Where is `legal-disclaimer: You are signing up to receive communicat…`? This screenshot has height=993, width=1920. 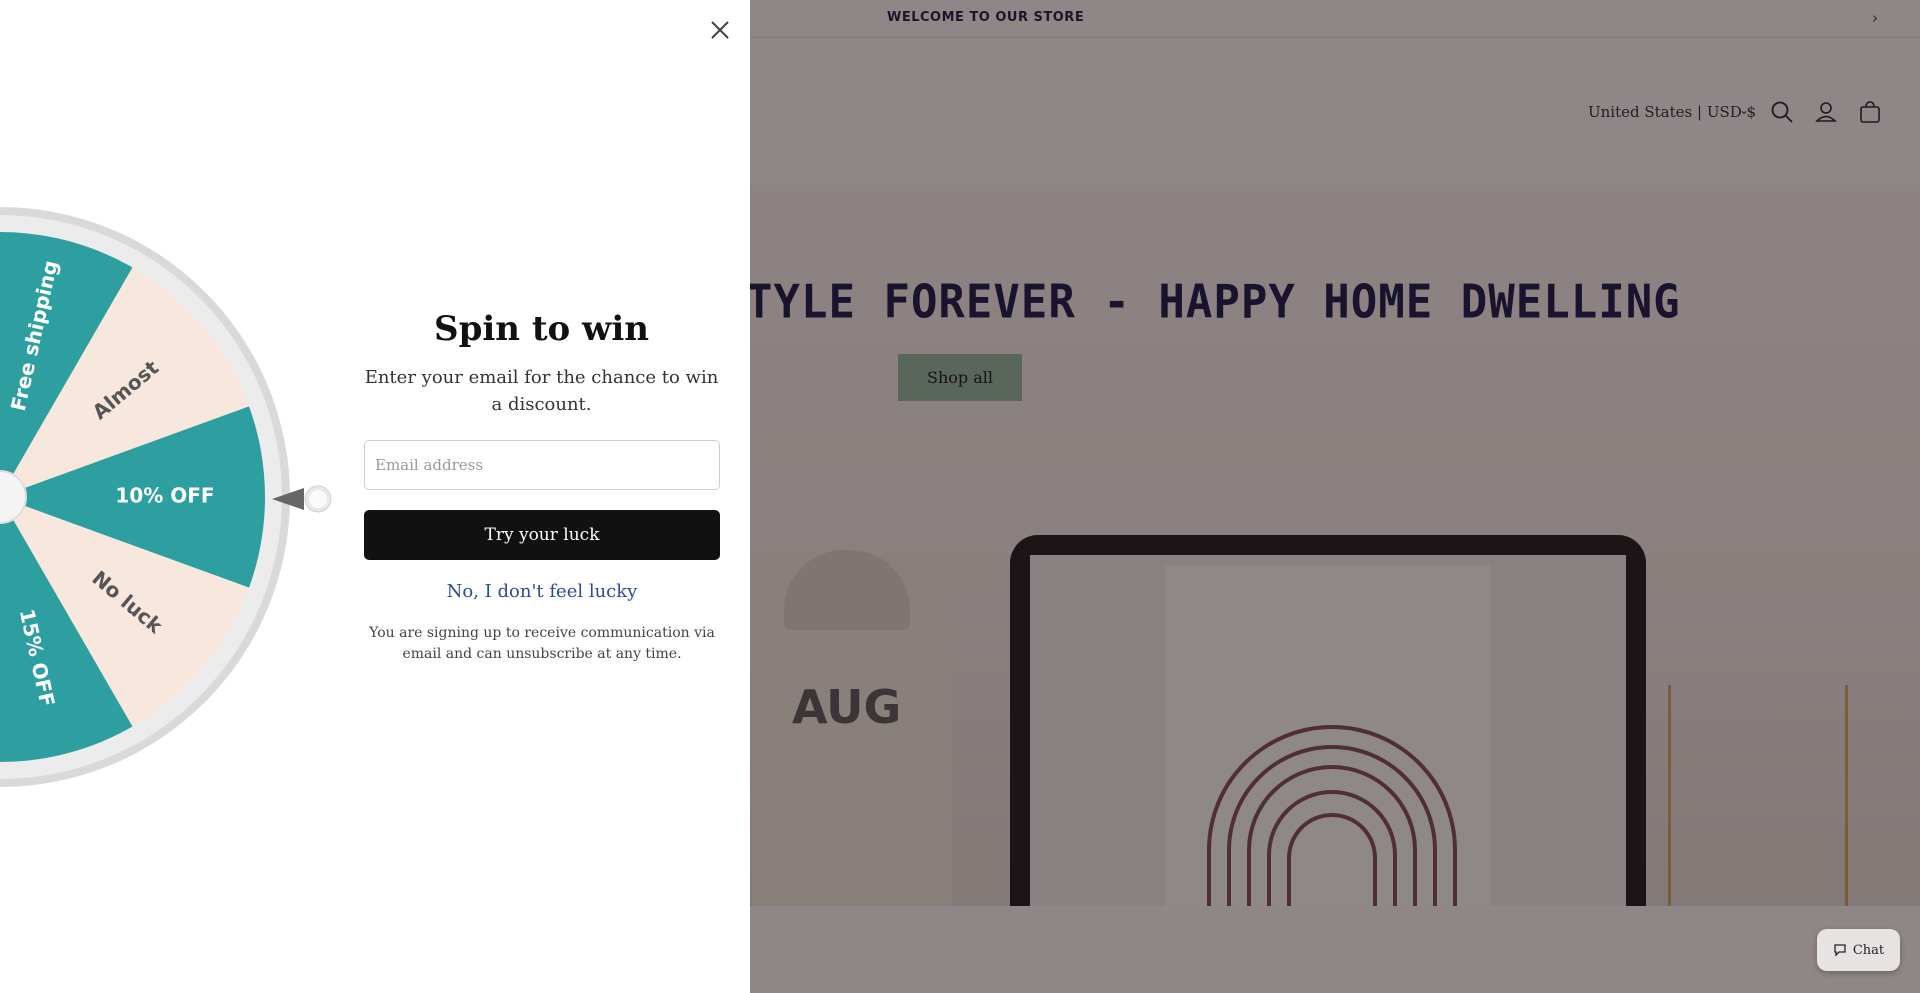 legal-disclaimer: You are signing up to receive communicat… is located at coordinates (542, 643).